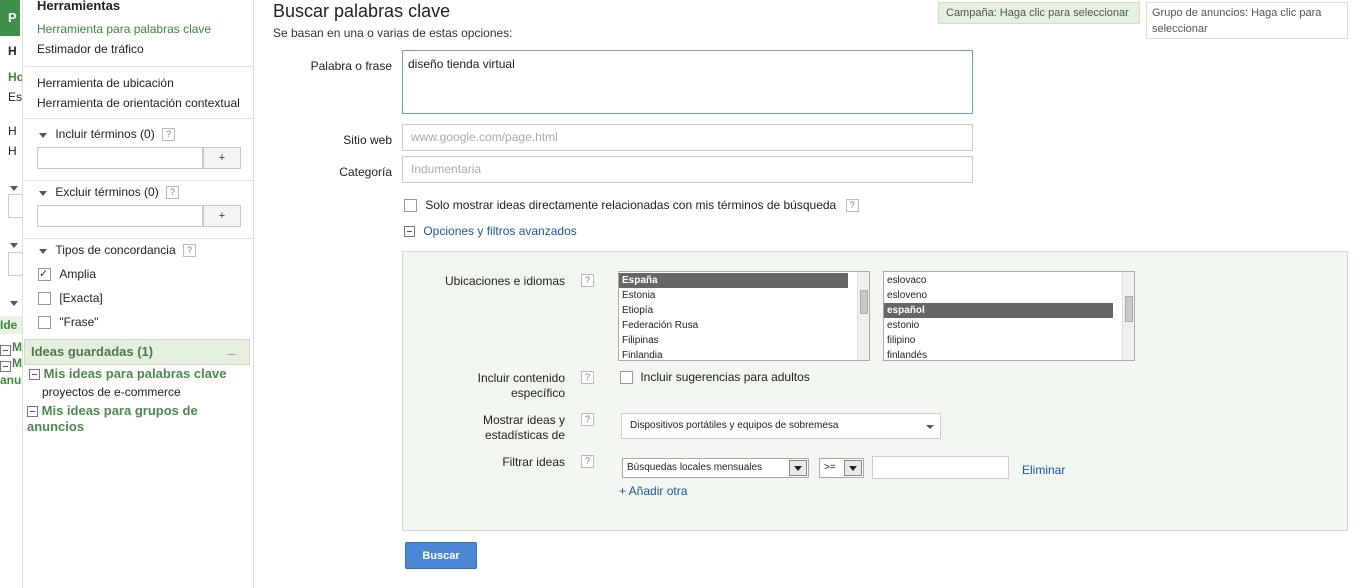 The width and height of the screenshot is (1366, 588). Describe the element at coordinates (744, 340) in the screenshot. I see `location-option: Filipinas` at that location.